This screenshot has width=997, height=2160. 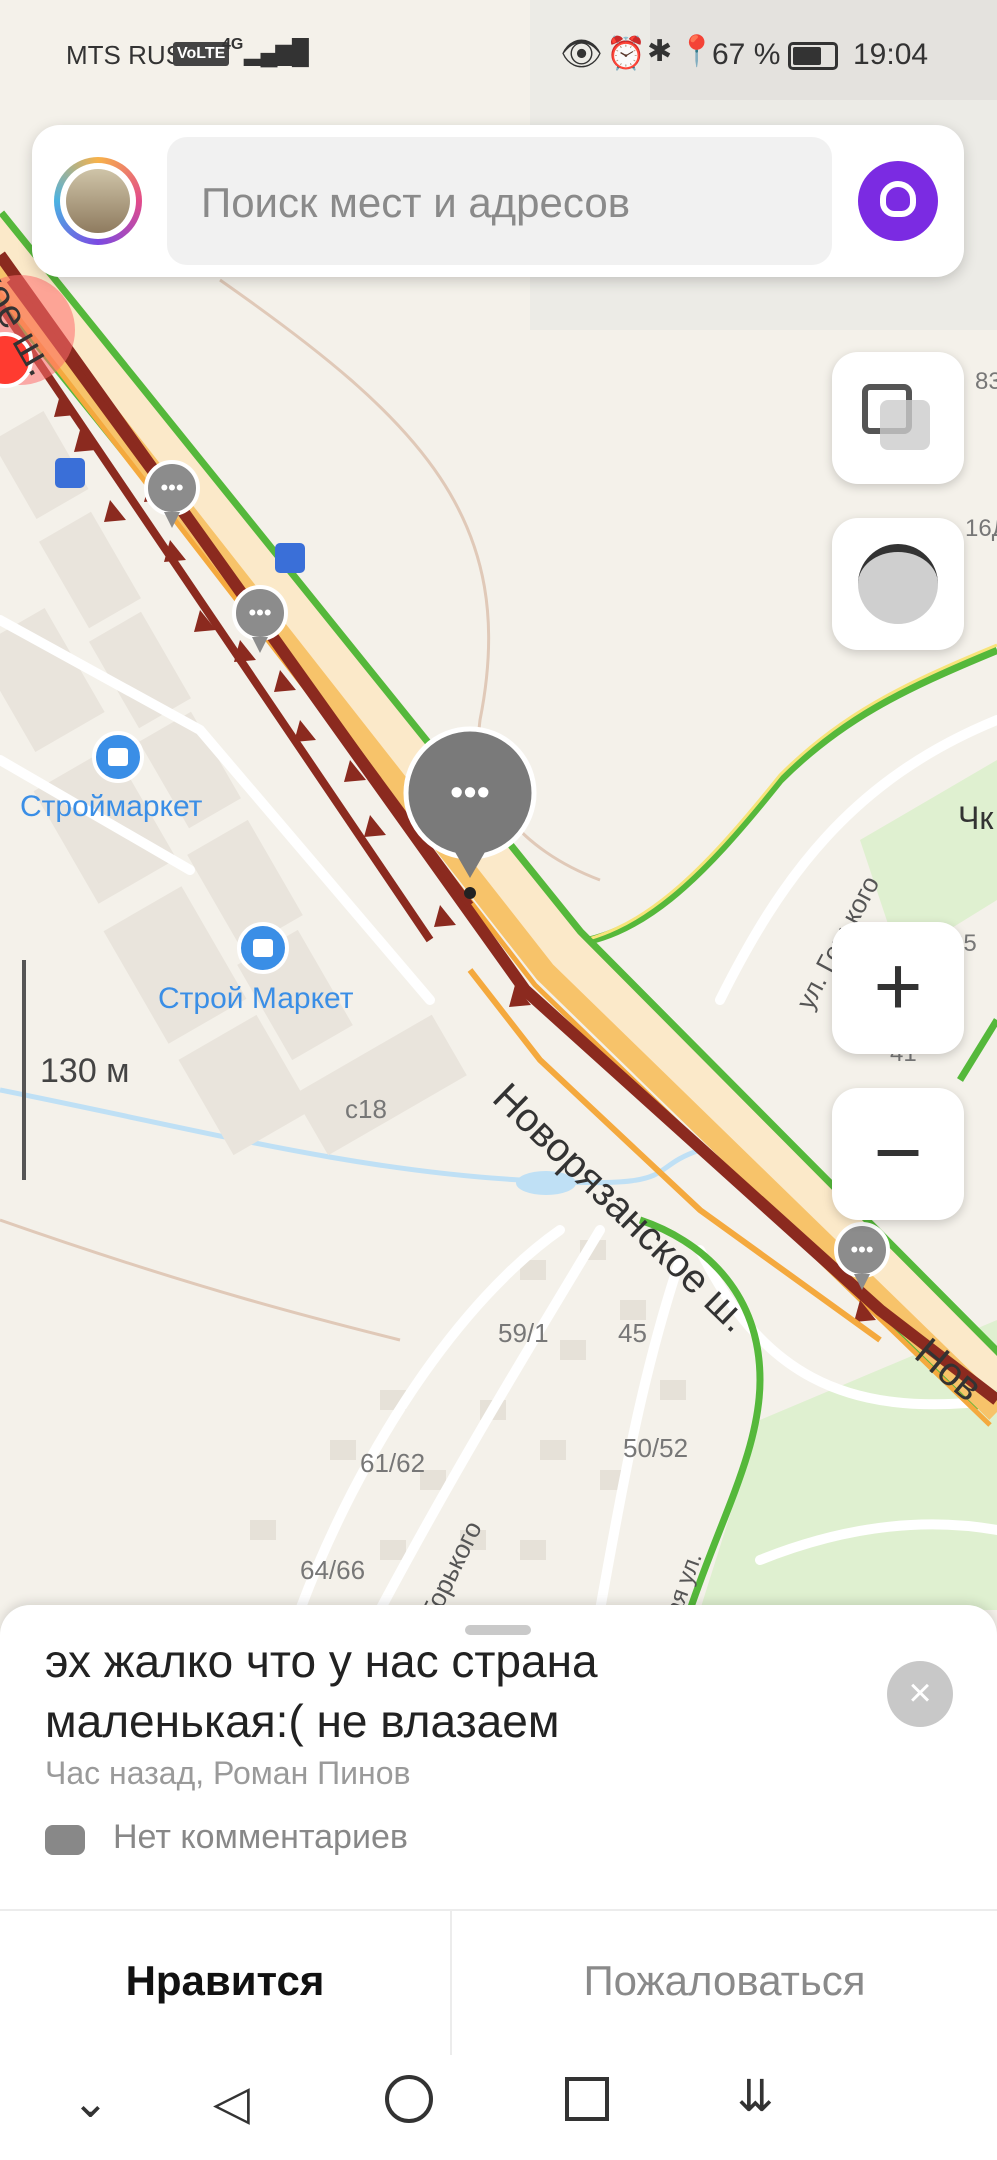 I want to click on poi-label: Строймаркет, so click(x=111, y=807).